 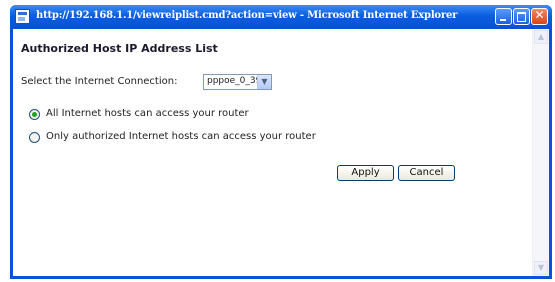 I want to click on radio-button-all-hosts, so click(x=34, y=114).